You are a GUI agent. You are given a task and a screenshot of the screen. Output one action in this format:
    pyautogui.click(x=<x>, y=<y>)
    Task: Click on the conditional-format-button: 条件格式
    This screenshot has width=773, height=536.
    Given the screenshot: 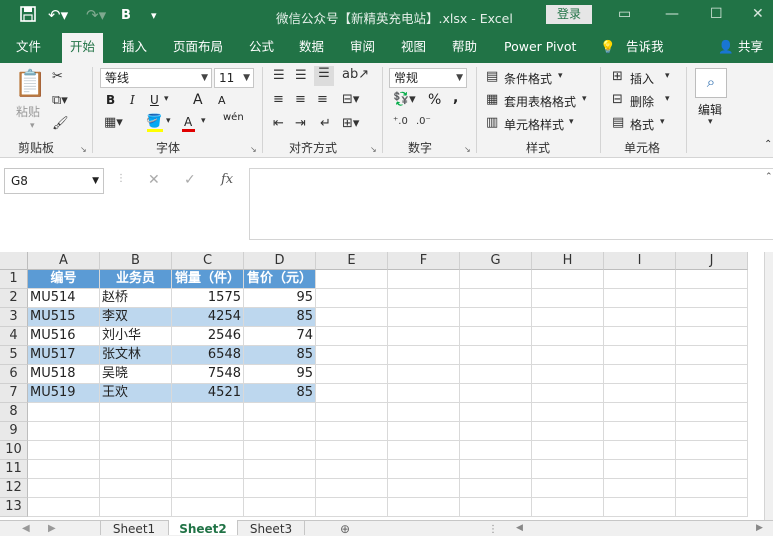 What is the action you would take?
    pyautogui.click(x=528, y=78)
    